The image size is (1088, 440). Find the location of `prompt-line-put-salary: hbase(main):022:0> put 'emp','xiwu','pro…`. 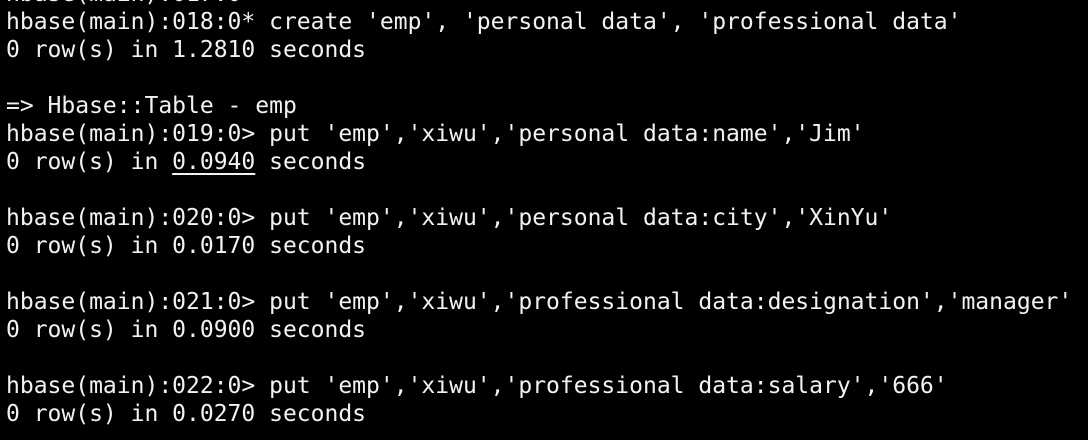

prompt-line-put-salary: hbase(main):022:0> put 'emp','xiwu','pro… is located at coordinates (477, 386).